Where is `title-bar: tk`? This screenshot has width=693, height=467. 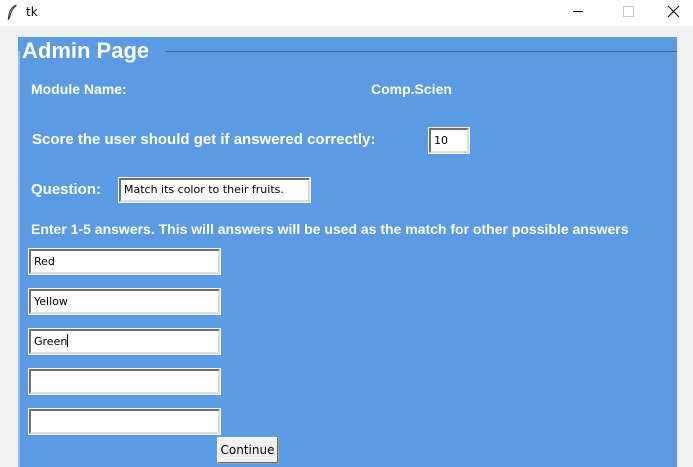 title-bar: tk is located at coordinates (346, 13).